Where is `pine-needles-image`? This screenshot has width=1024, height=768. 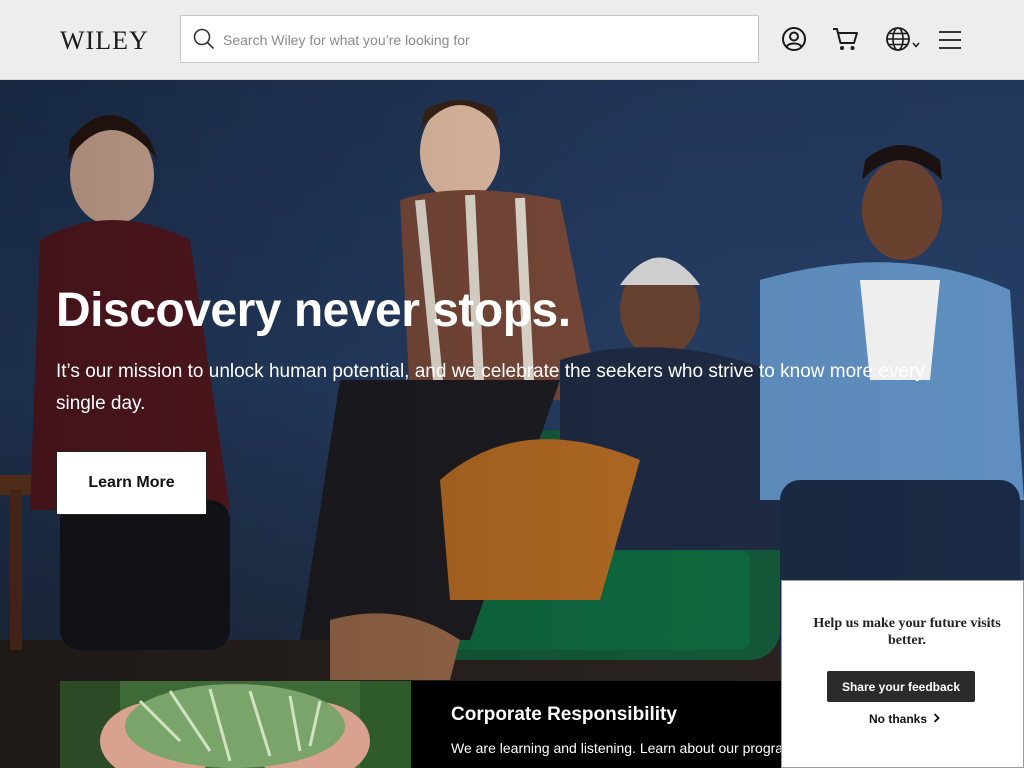
pine-needles-image is located at coordinates (235, 724).